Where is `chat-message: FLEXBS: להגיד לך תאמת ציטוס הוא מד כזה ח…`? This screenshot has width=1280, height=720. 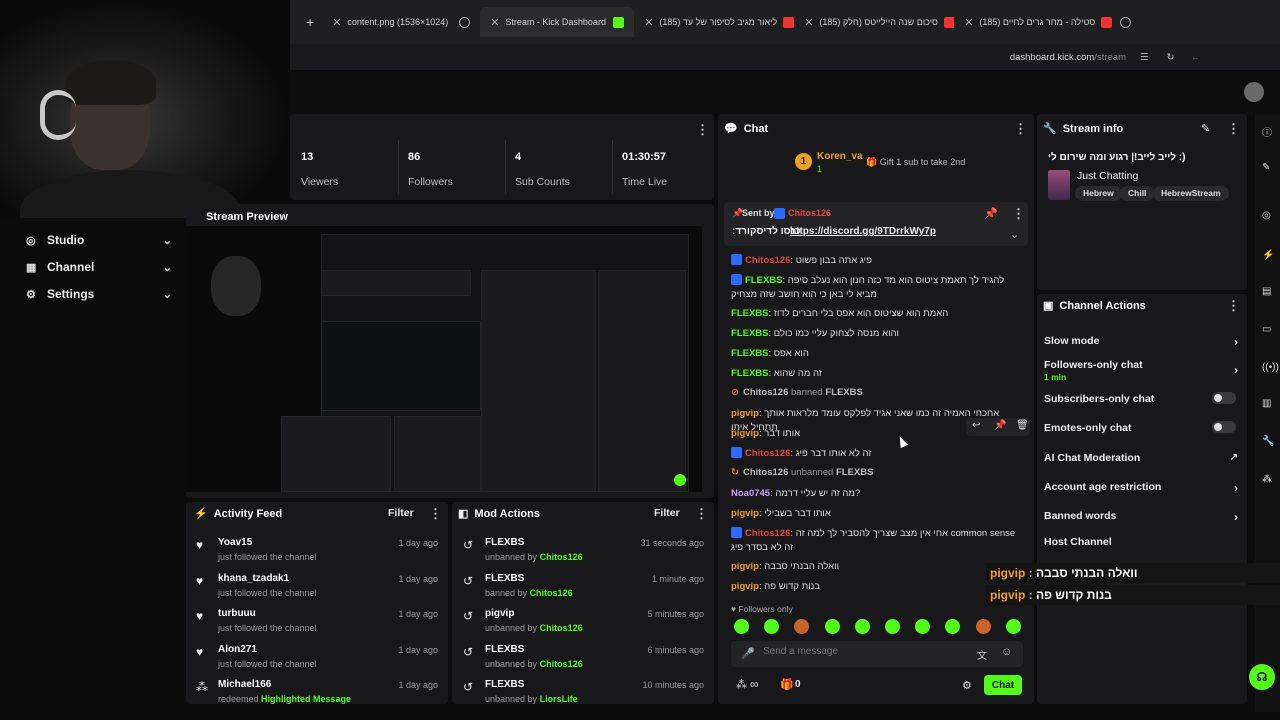
chat-message: FLEXBS: להגיד לך תאמת ציטוס הוא מד כזה ח… is located at coordinates (876, 288).